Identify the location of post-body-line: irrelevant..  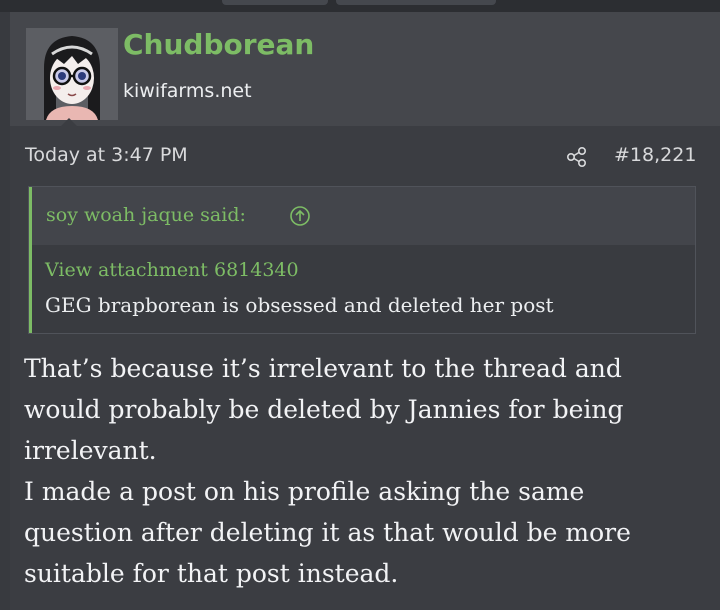
(90, 450).